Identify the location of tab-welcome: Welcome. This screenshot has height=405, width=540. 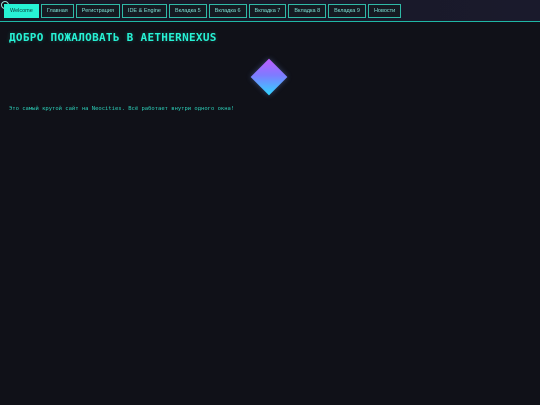
(21, 11).